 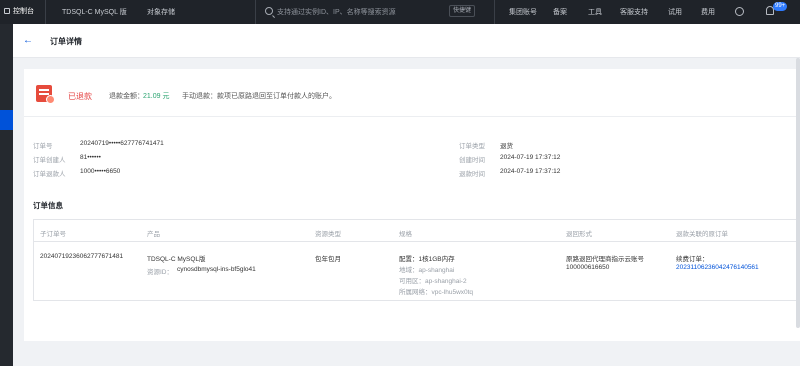 What do you see at coordinates (692, 259) in the screenshot?
I see `original-order-label: 续费订单：` at bounding box center [692, 259].